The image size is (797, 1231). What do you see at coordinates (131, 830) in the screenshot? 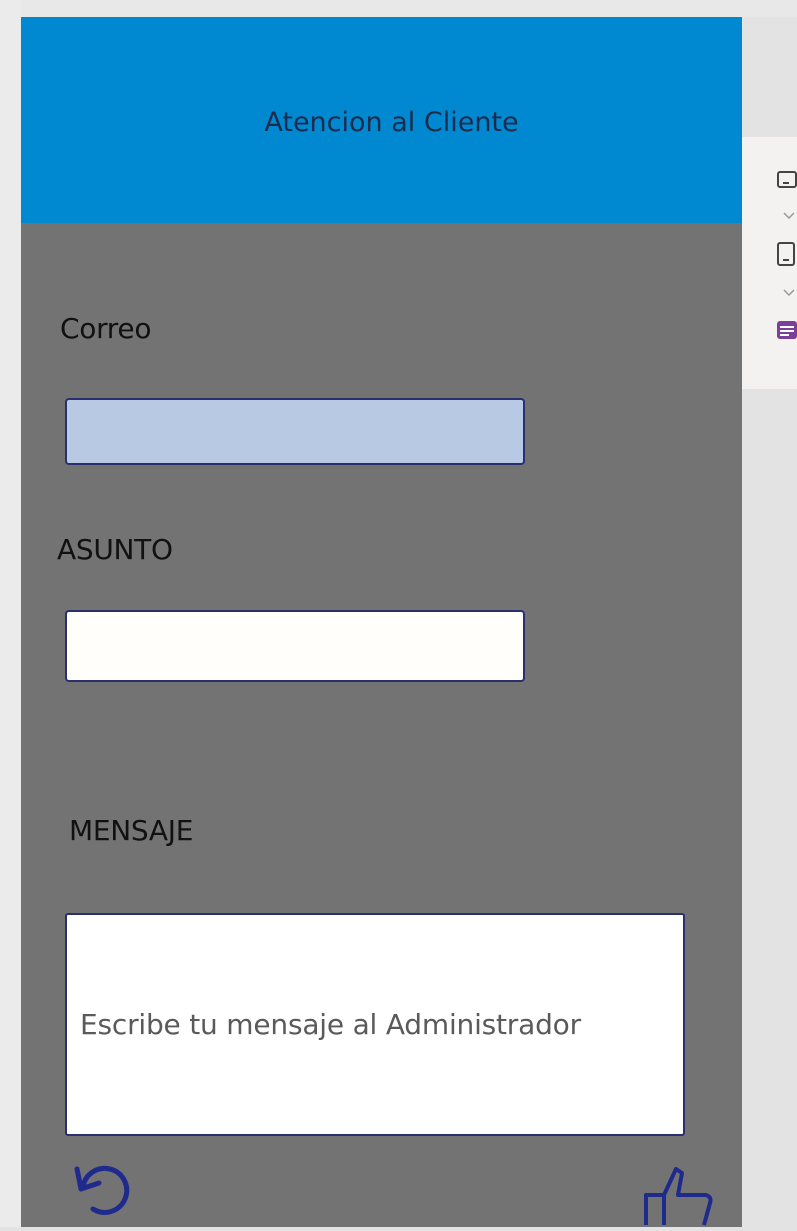
I see `message-label: MENSAJE` at bounding box center [131, 830].